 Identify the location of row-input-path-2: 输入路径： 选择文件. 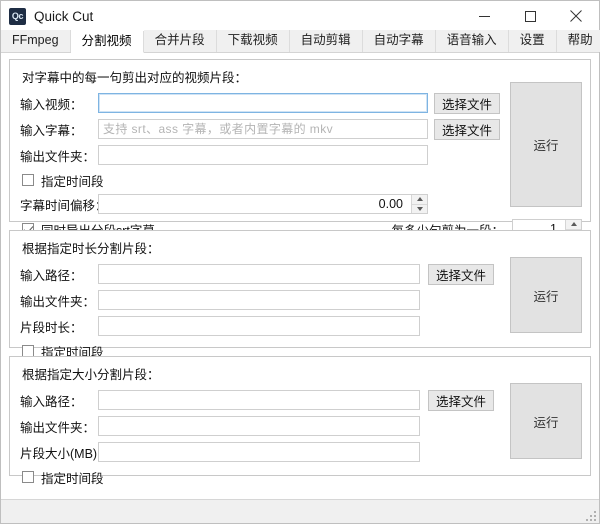
(301, 274).